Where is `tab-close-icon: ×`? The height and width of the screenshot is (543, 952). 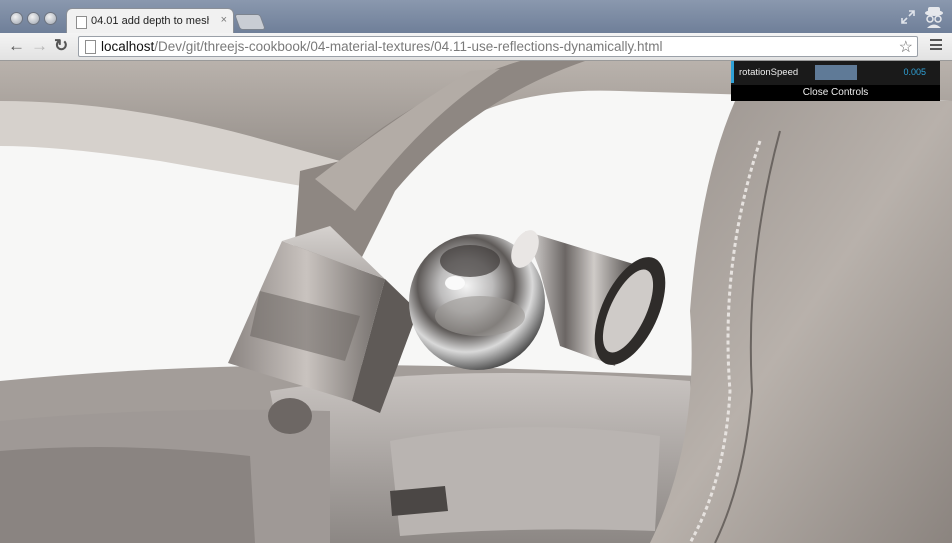 tab-close-icon: × is located at coordinates (224, 20).